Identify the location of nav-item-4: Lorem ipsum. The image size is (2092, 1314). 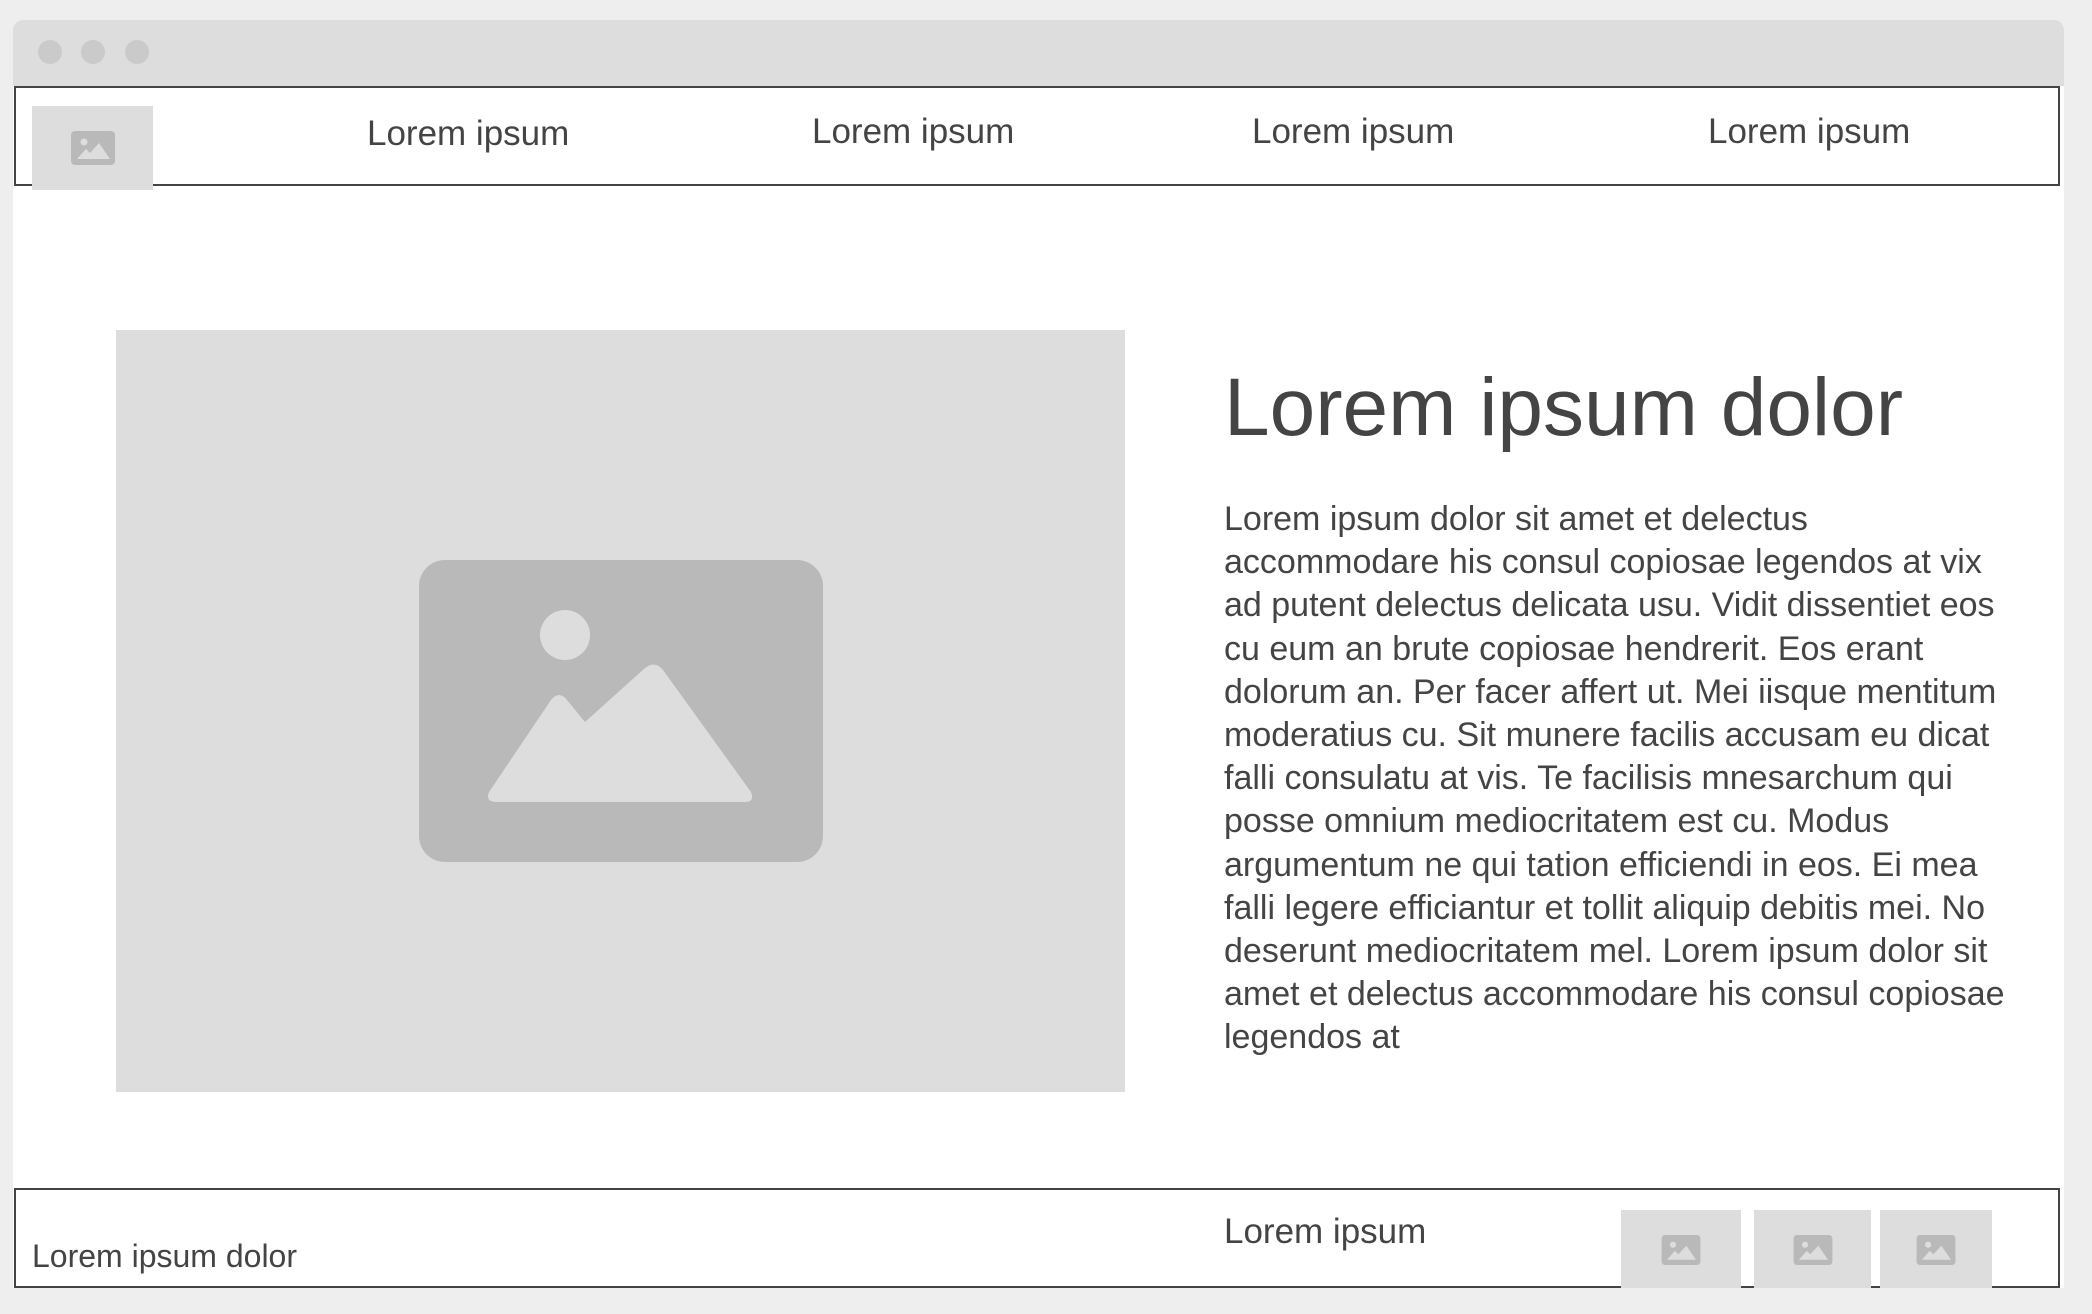
(1809, 132).